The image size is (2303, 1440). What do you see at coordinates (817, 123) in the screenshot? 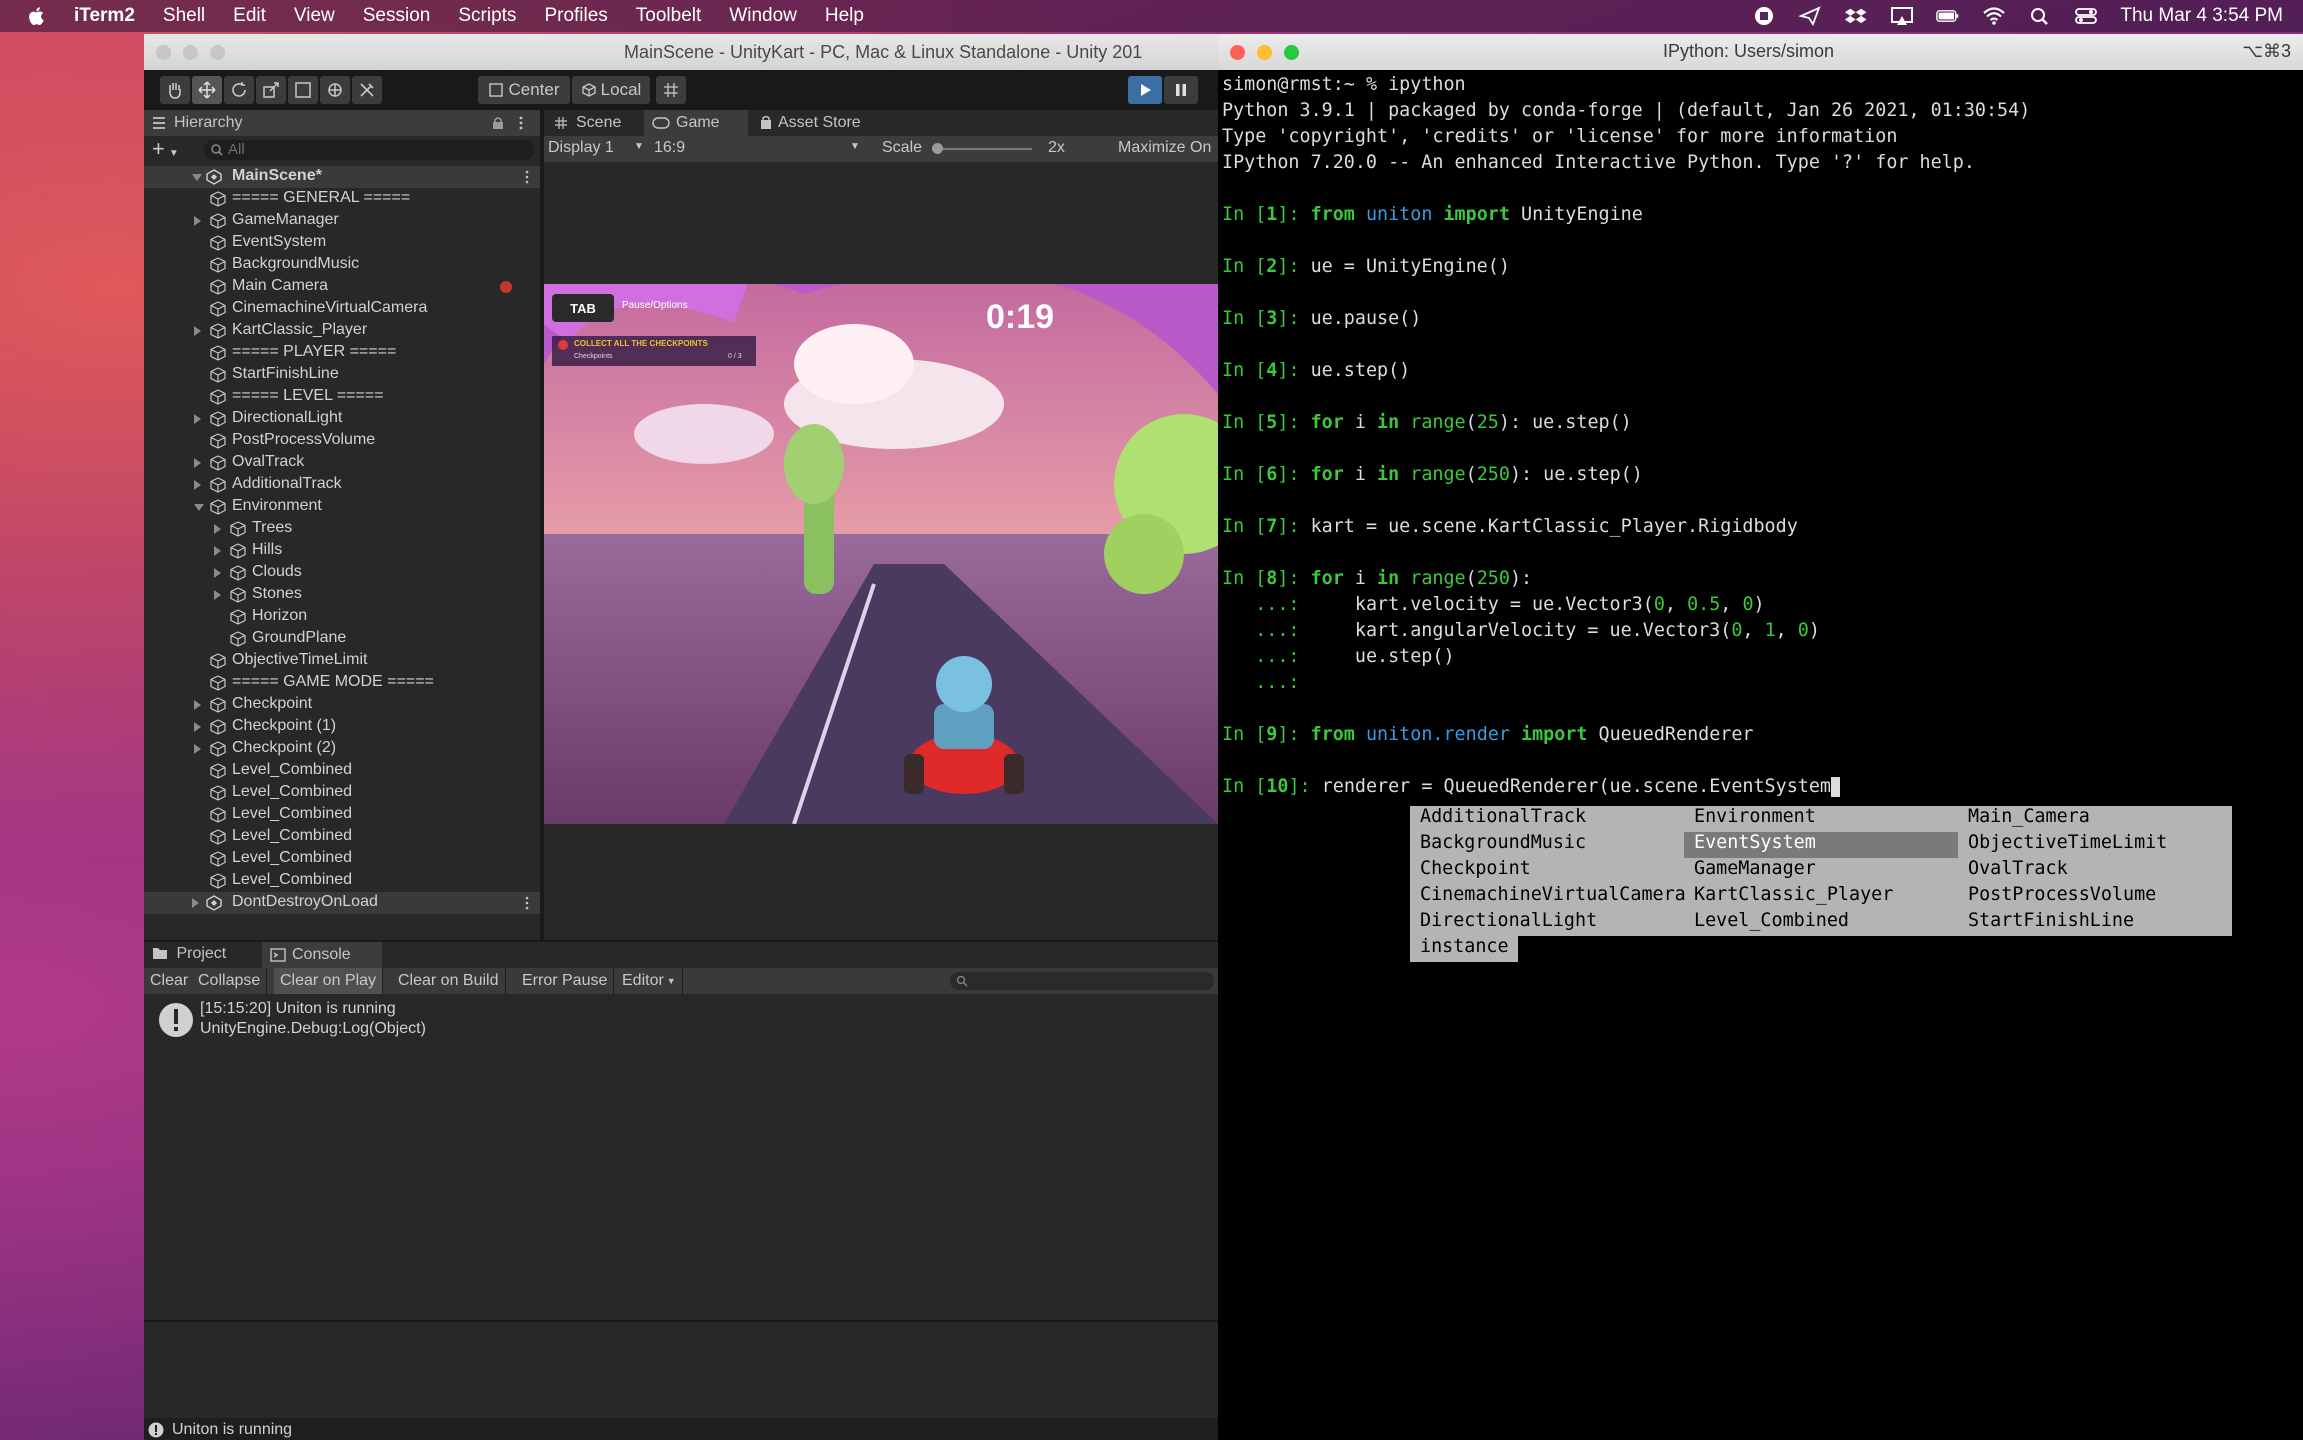
I see `tab-asset-store: Asset Store` at bounding box center [817, 123].